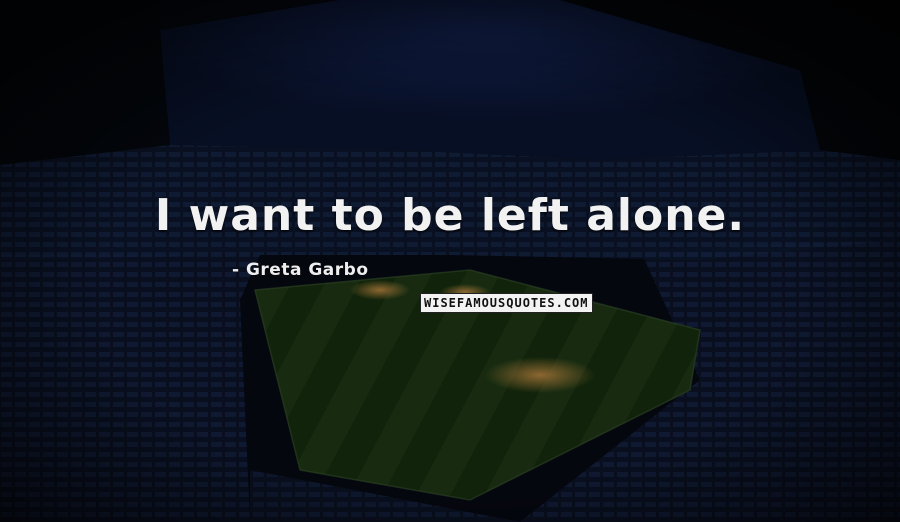  Describe the element at coordinates (506, 303) in the screenshot. I see `watermark-label: WISEFAMOUSQUOTES.COM` at that location.